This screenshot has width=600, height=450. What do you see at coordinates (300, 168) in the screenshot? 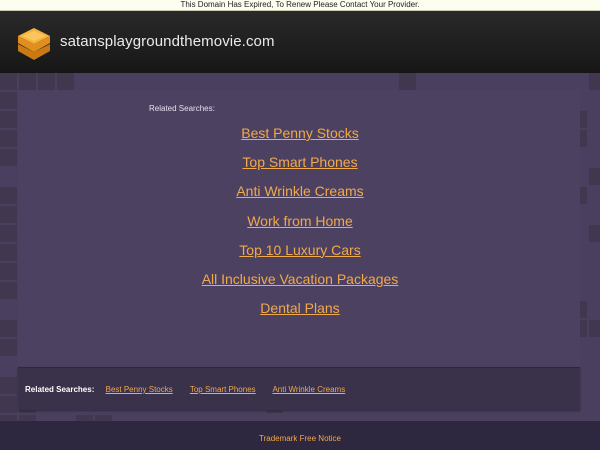
I see `related-link: Top Smart Phones` at bounding box center [300, 168].